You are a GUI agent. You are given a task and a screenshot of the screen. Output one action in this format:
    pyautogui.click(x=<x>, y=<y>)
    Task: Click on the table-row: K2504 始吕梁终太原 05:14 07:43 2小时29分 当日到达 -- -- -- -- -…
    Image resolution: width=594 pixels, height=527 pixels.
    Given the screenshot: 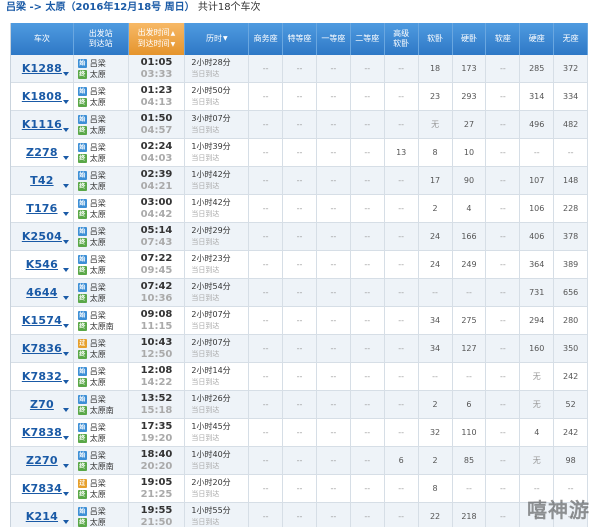 What is the action you would take?
    pyautogui.click(x=300, y=237)
    